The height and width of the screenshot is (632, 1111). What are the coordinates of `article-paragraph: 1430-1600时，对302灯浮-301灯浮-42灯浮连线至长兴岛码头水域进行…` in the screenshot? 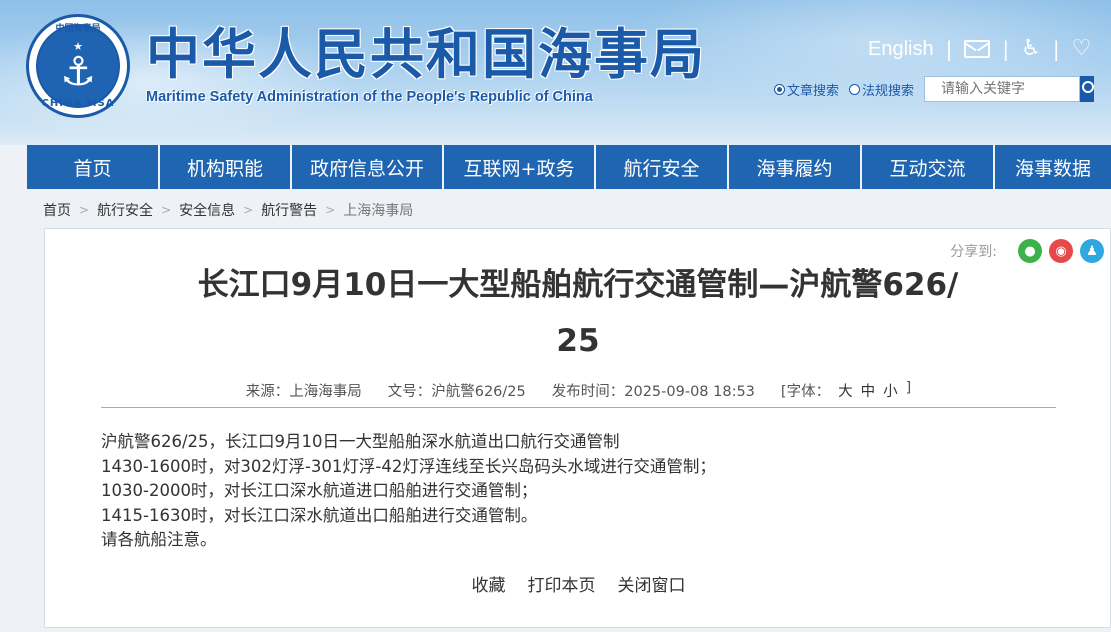 It's located at (408, 466).